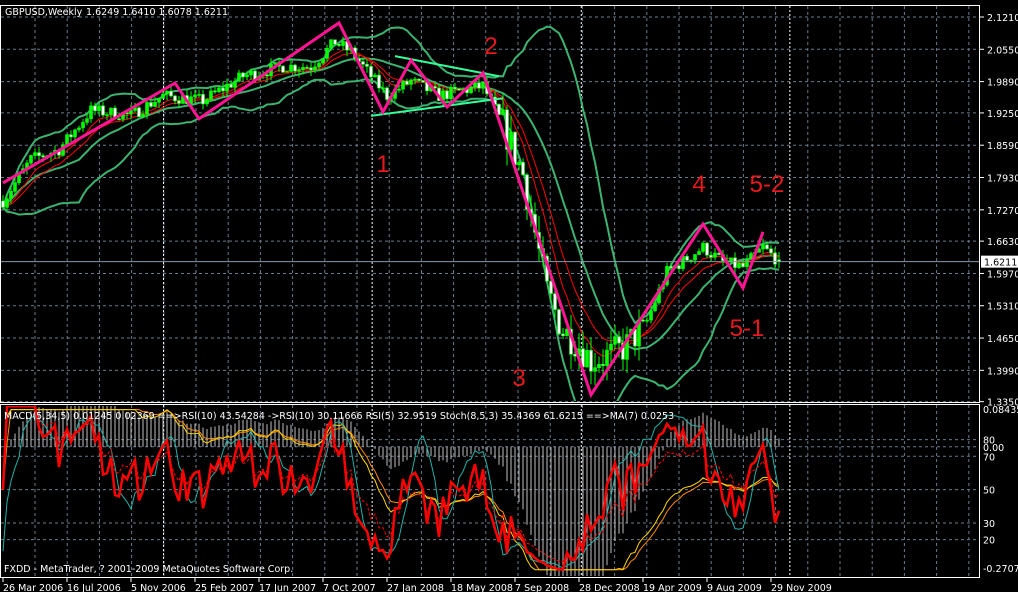  What do you see at coordinates (157, 12) in the screenshot?
I see `ohlc-readout: 1.6249 1.6410 1.6078 1.6211` at bounding box center [157, 12].